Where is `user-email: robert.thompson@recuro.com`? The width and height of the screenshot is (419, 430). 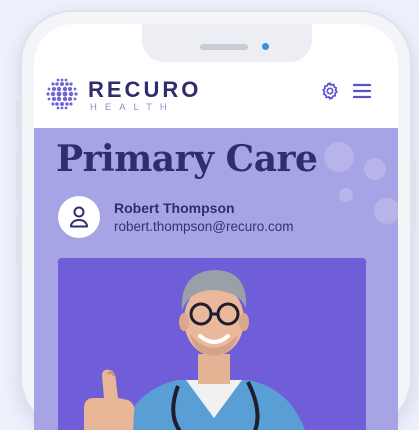 user-email: robert.thompson@recuro.com is located at coordinates (204, 226).